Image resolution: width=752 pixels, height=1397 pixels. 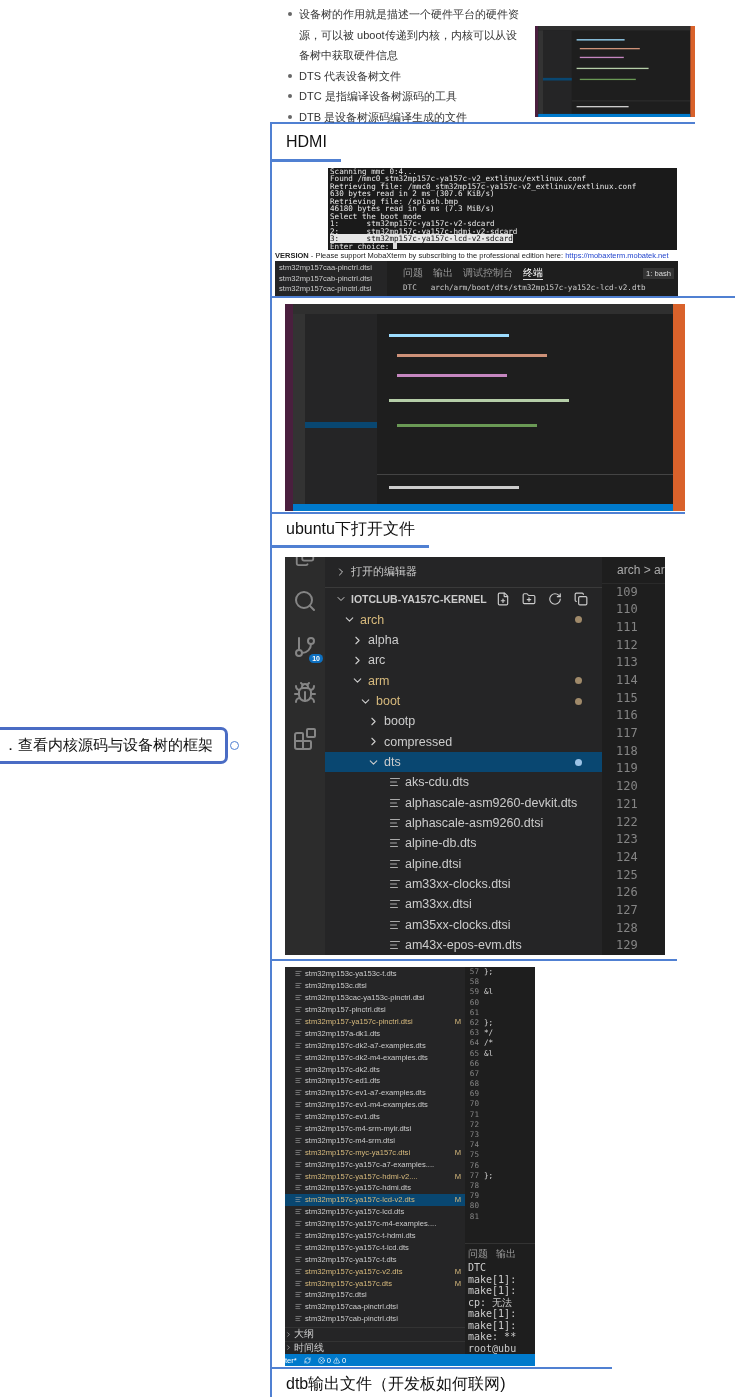 I want to click on note-text: DTB 是设备树源码编译生成的文件, so click(x=383, y=117).